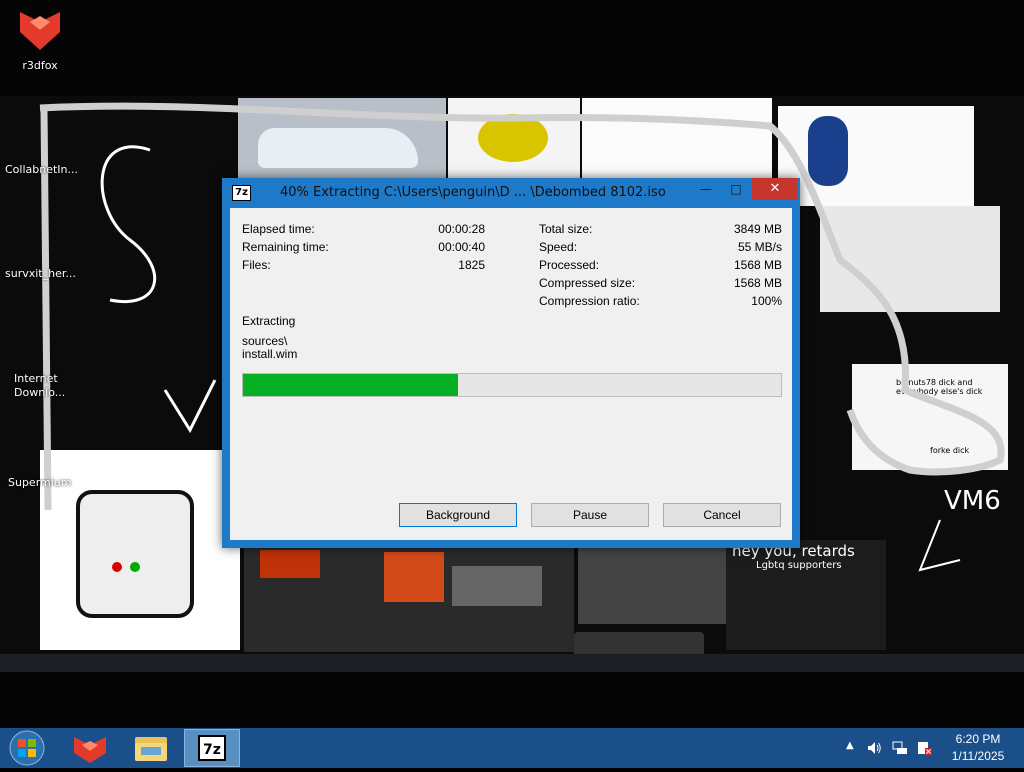  Describe the element at coordinates (972, 501) in the screenshot. I see `wallpaper-vm6-text: VM6` at that location.